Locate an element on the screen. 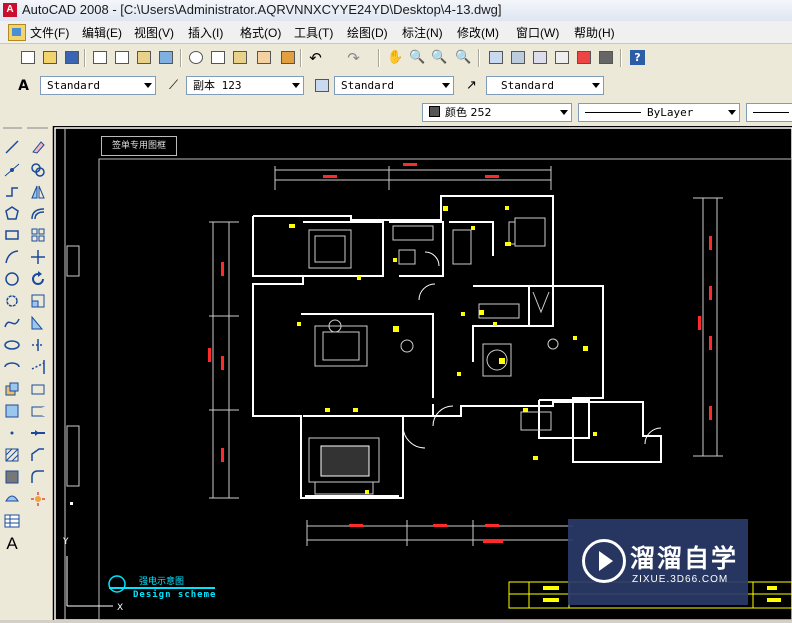 The height and width of the screenshot is (623, 792). ellipse-icon is located at coordinates (12, 345).